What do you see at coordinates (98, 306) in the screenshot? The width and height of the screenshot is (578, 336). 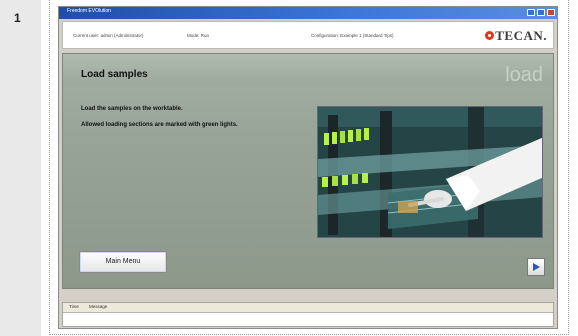 I see `log-column-message: Message` at bounding box center [98, 306].